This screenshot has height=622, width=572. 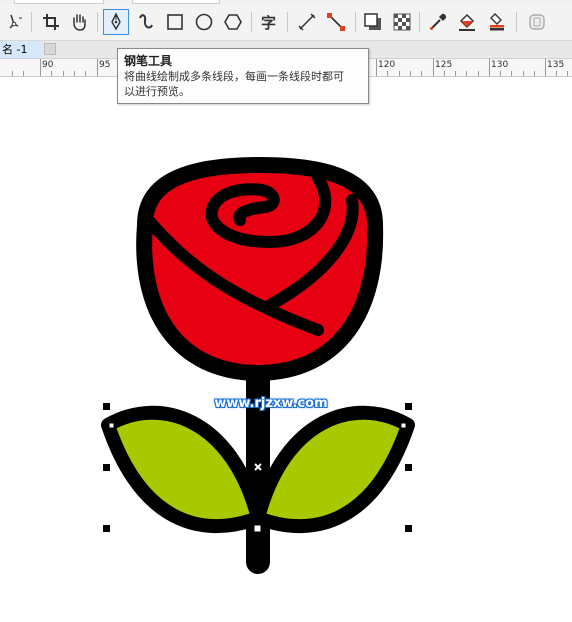 I want to click on connector-icon, so click(x=336, y=22).